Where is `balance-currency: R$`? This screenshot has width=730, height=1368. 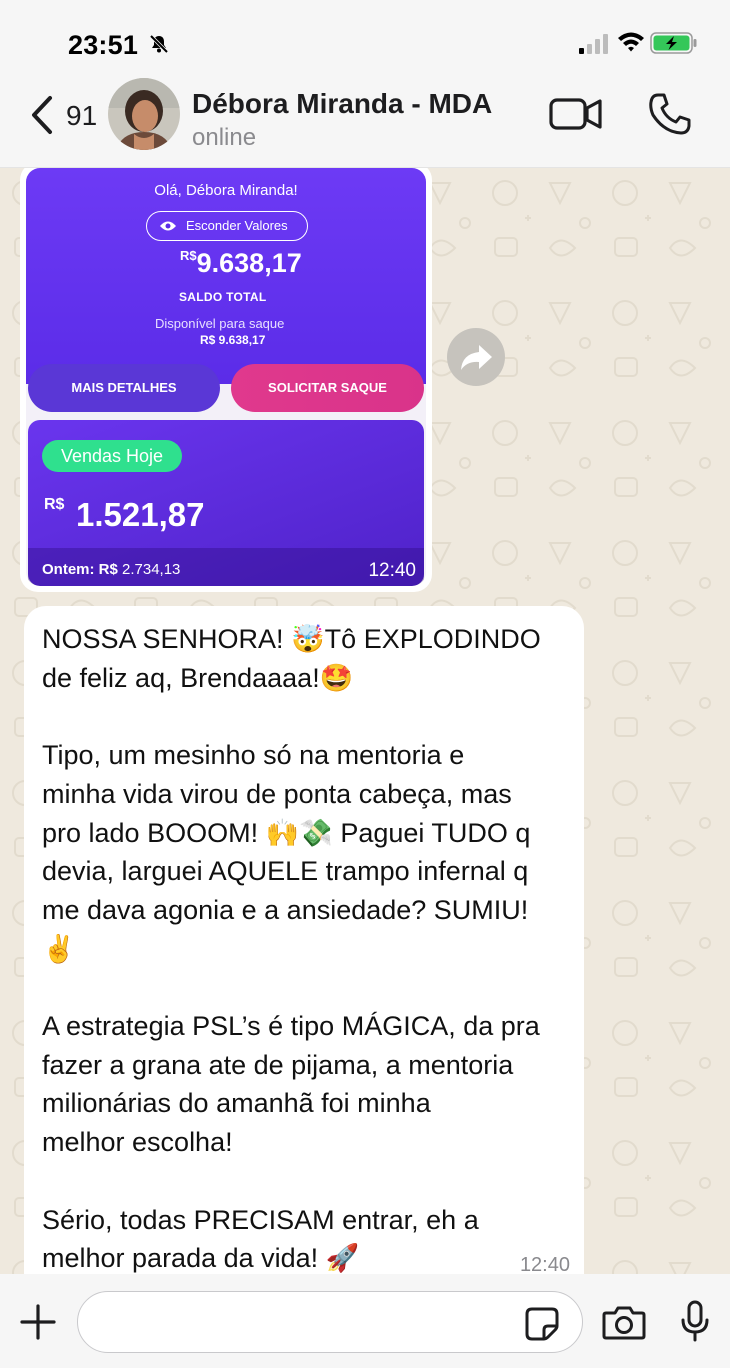
balance-currency: R$ is located at coordinates (188, 255).